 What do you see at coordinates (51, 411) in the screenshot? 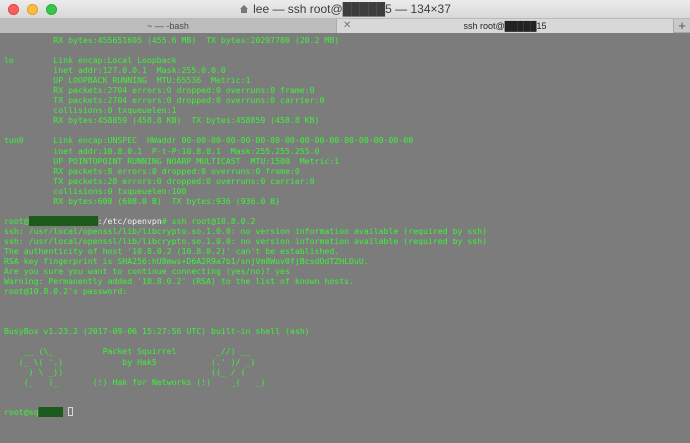
I see `redacted-text: ██:~#` at bounding box center [51, 411].